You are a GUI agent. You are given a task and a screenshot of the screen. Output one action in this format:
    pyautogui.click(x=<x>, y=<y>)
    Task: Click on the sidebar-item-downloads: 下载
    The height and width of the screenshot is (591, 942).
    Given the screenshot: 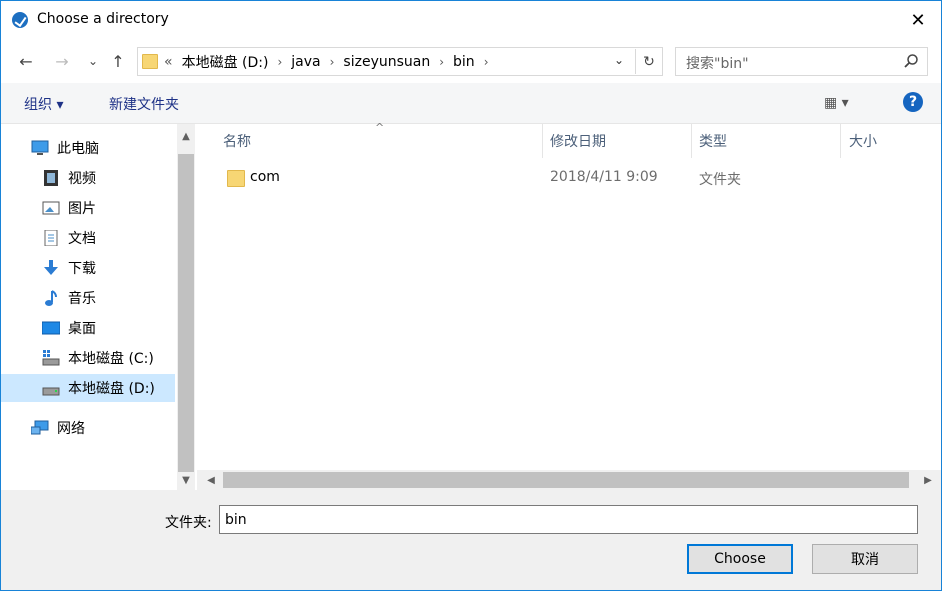 What is the action you would take?
    pyautogui.click(x=88, y=268)
    